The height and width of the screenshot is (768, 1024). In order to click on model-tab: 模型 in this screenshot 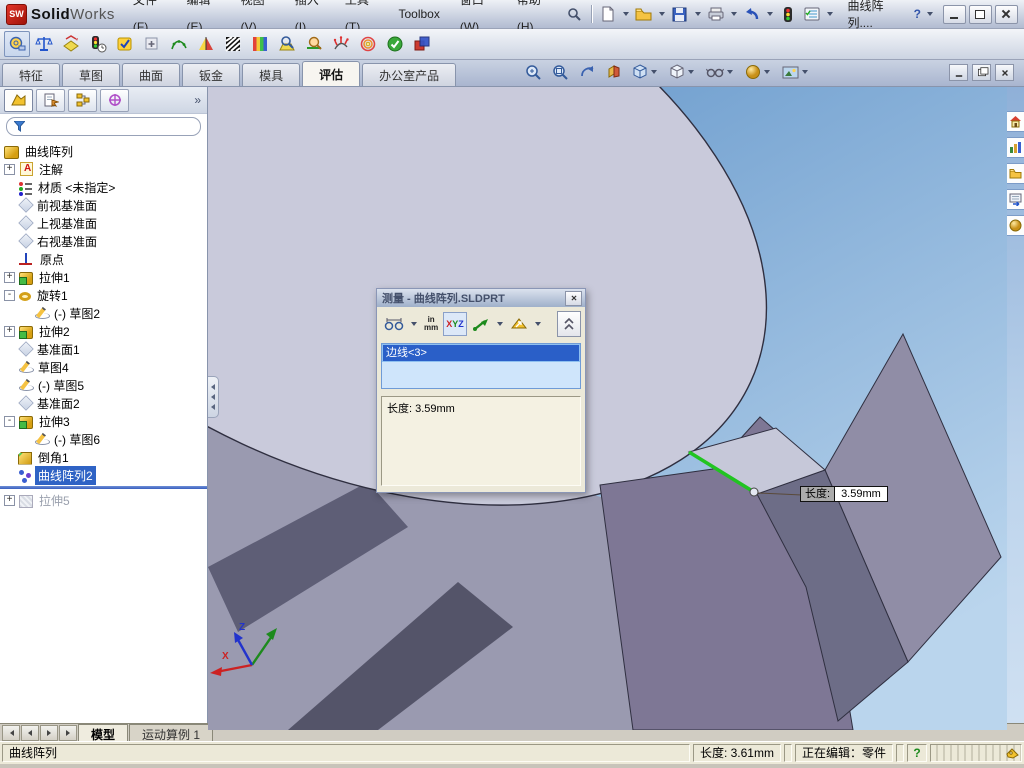, I will do `click(103, 733)`.